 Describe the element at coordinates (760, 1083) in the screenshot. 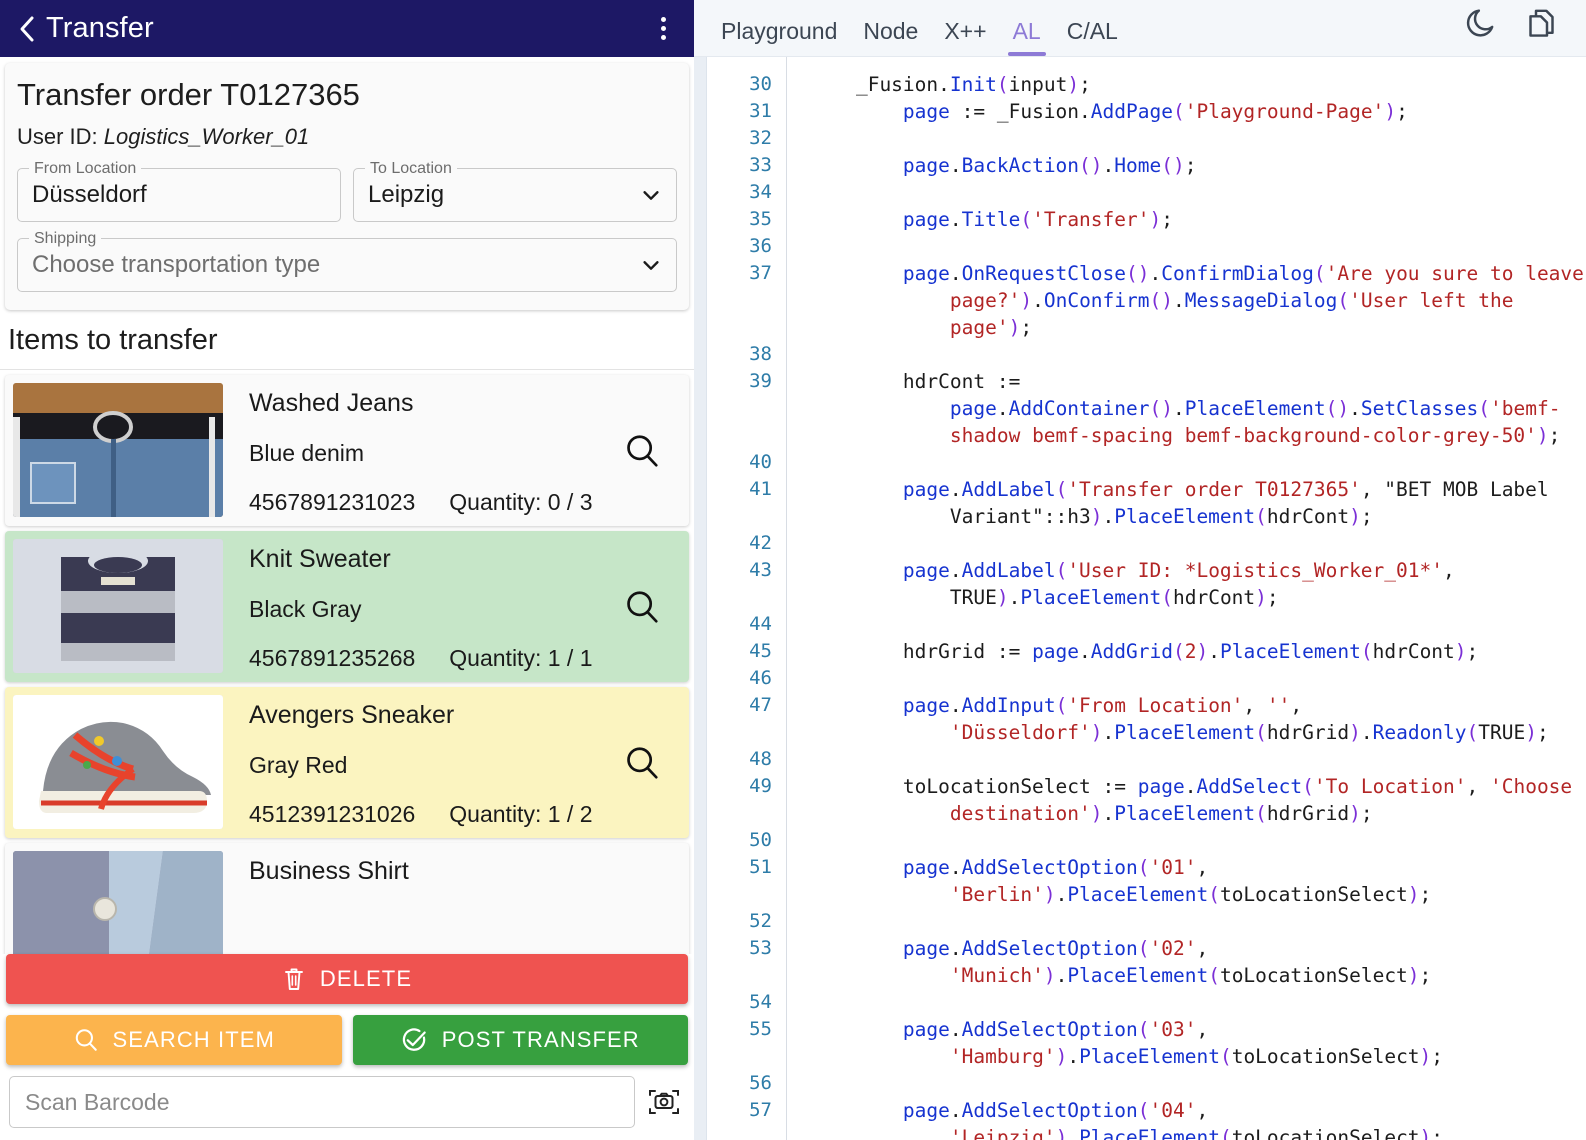

I see `line-number: 56` at that location.